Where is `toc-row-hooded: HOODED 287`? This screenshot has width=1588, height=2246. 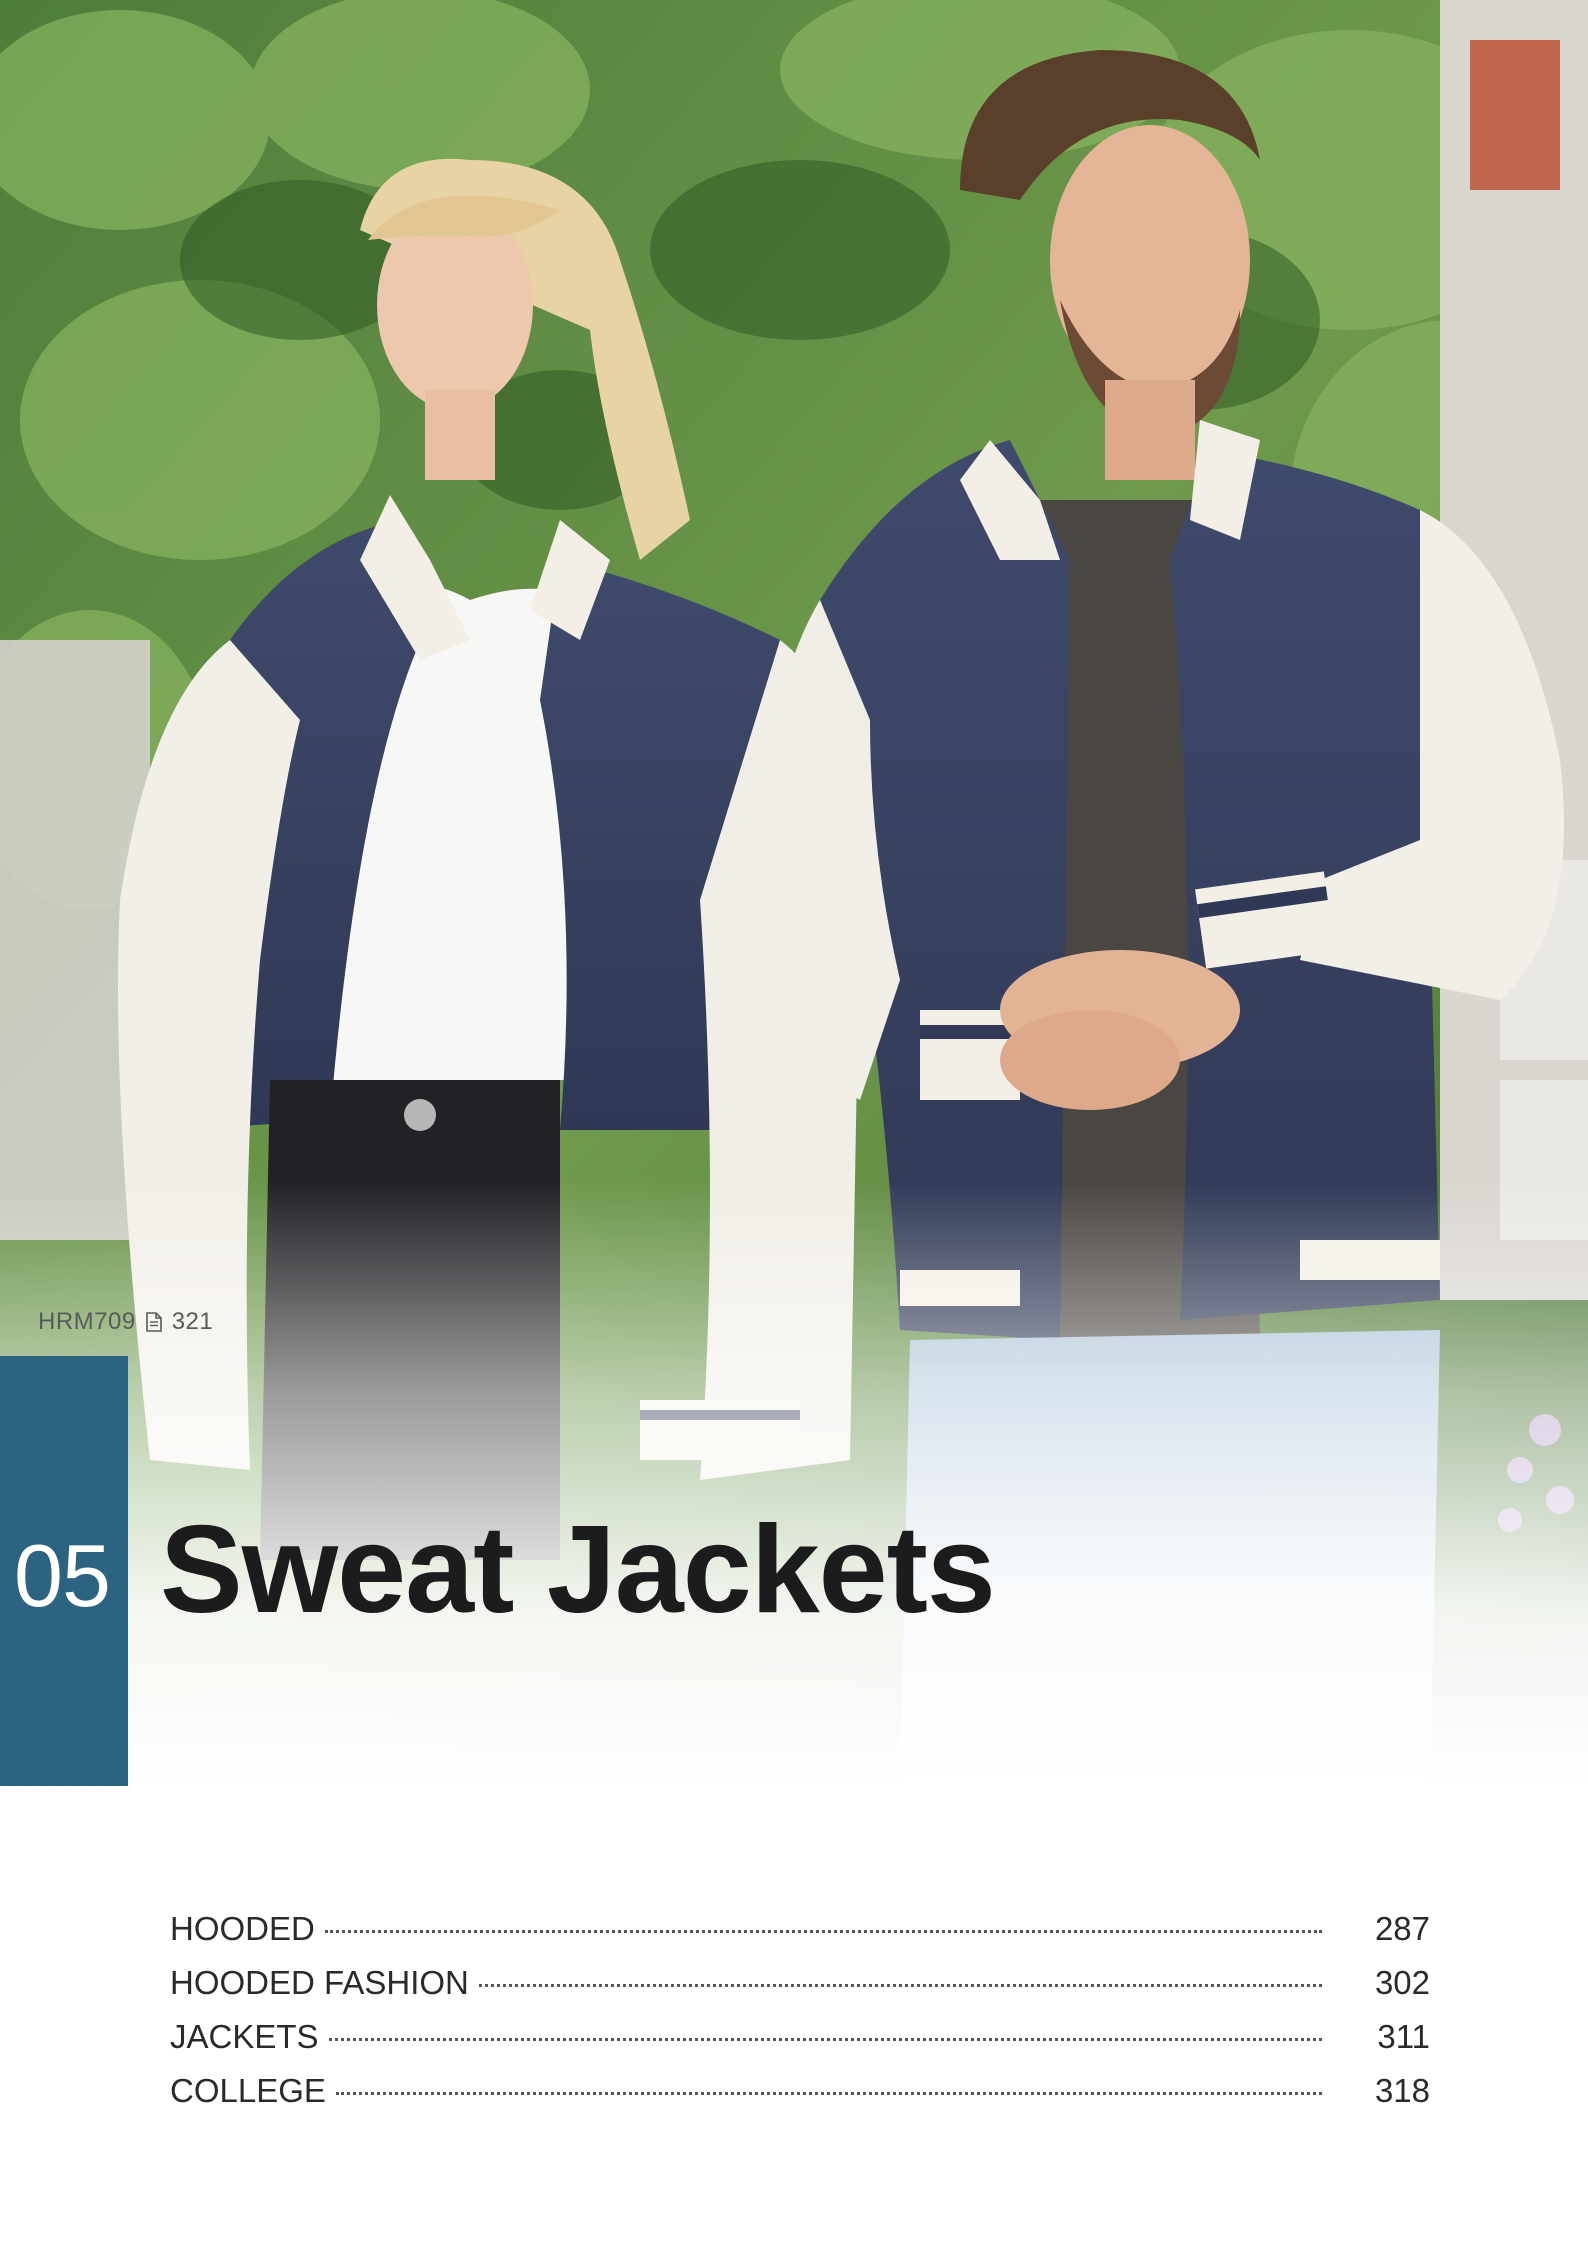 toc-row-hooded: HOODED 287 is located at coordinates (800, 1937).